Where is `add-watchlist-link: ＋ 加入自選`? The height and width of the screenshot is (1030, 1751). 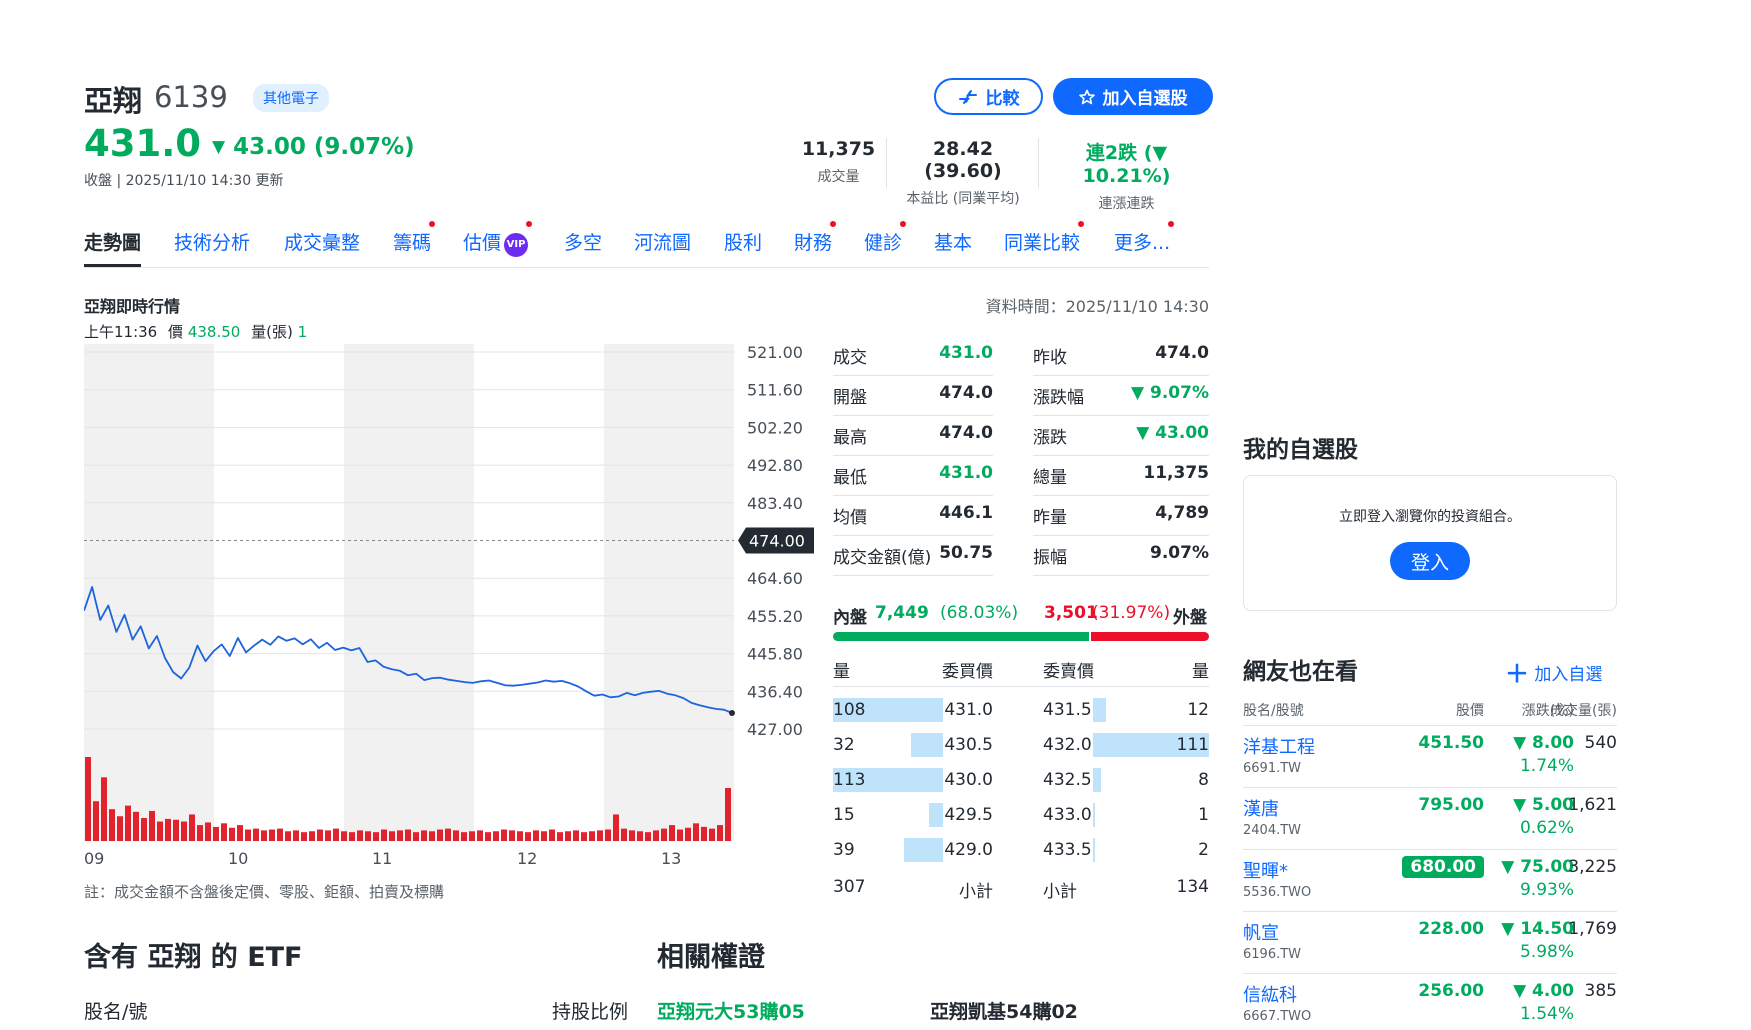
add-watchlist-link: ＋ 加入自選 is located at coordinates (1553, 671).